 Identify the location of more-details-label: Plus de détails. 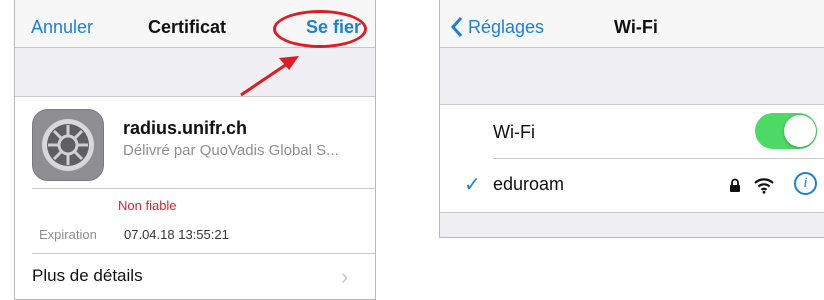
(87, 275).